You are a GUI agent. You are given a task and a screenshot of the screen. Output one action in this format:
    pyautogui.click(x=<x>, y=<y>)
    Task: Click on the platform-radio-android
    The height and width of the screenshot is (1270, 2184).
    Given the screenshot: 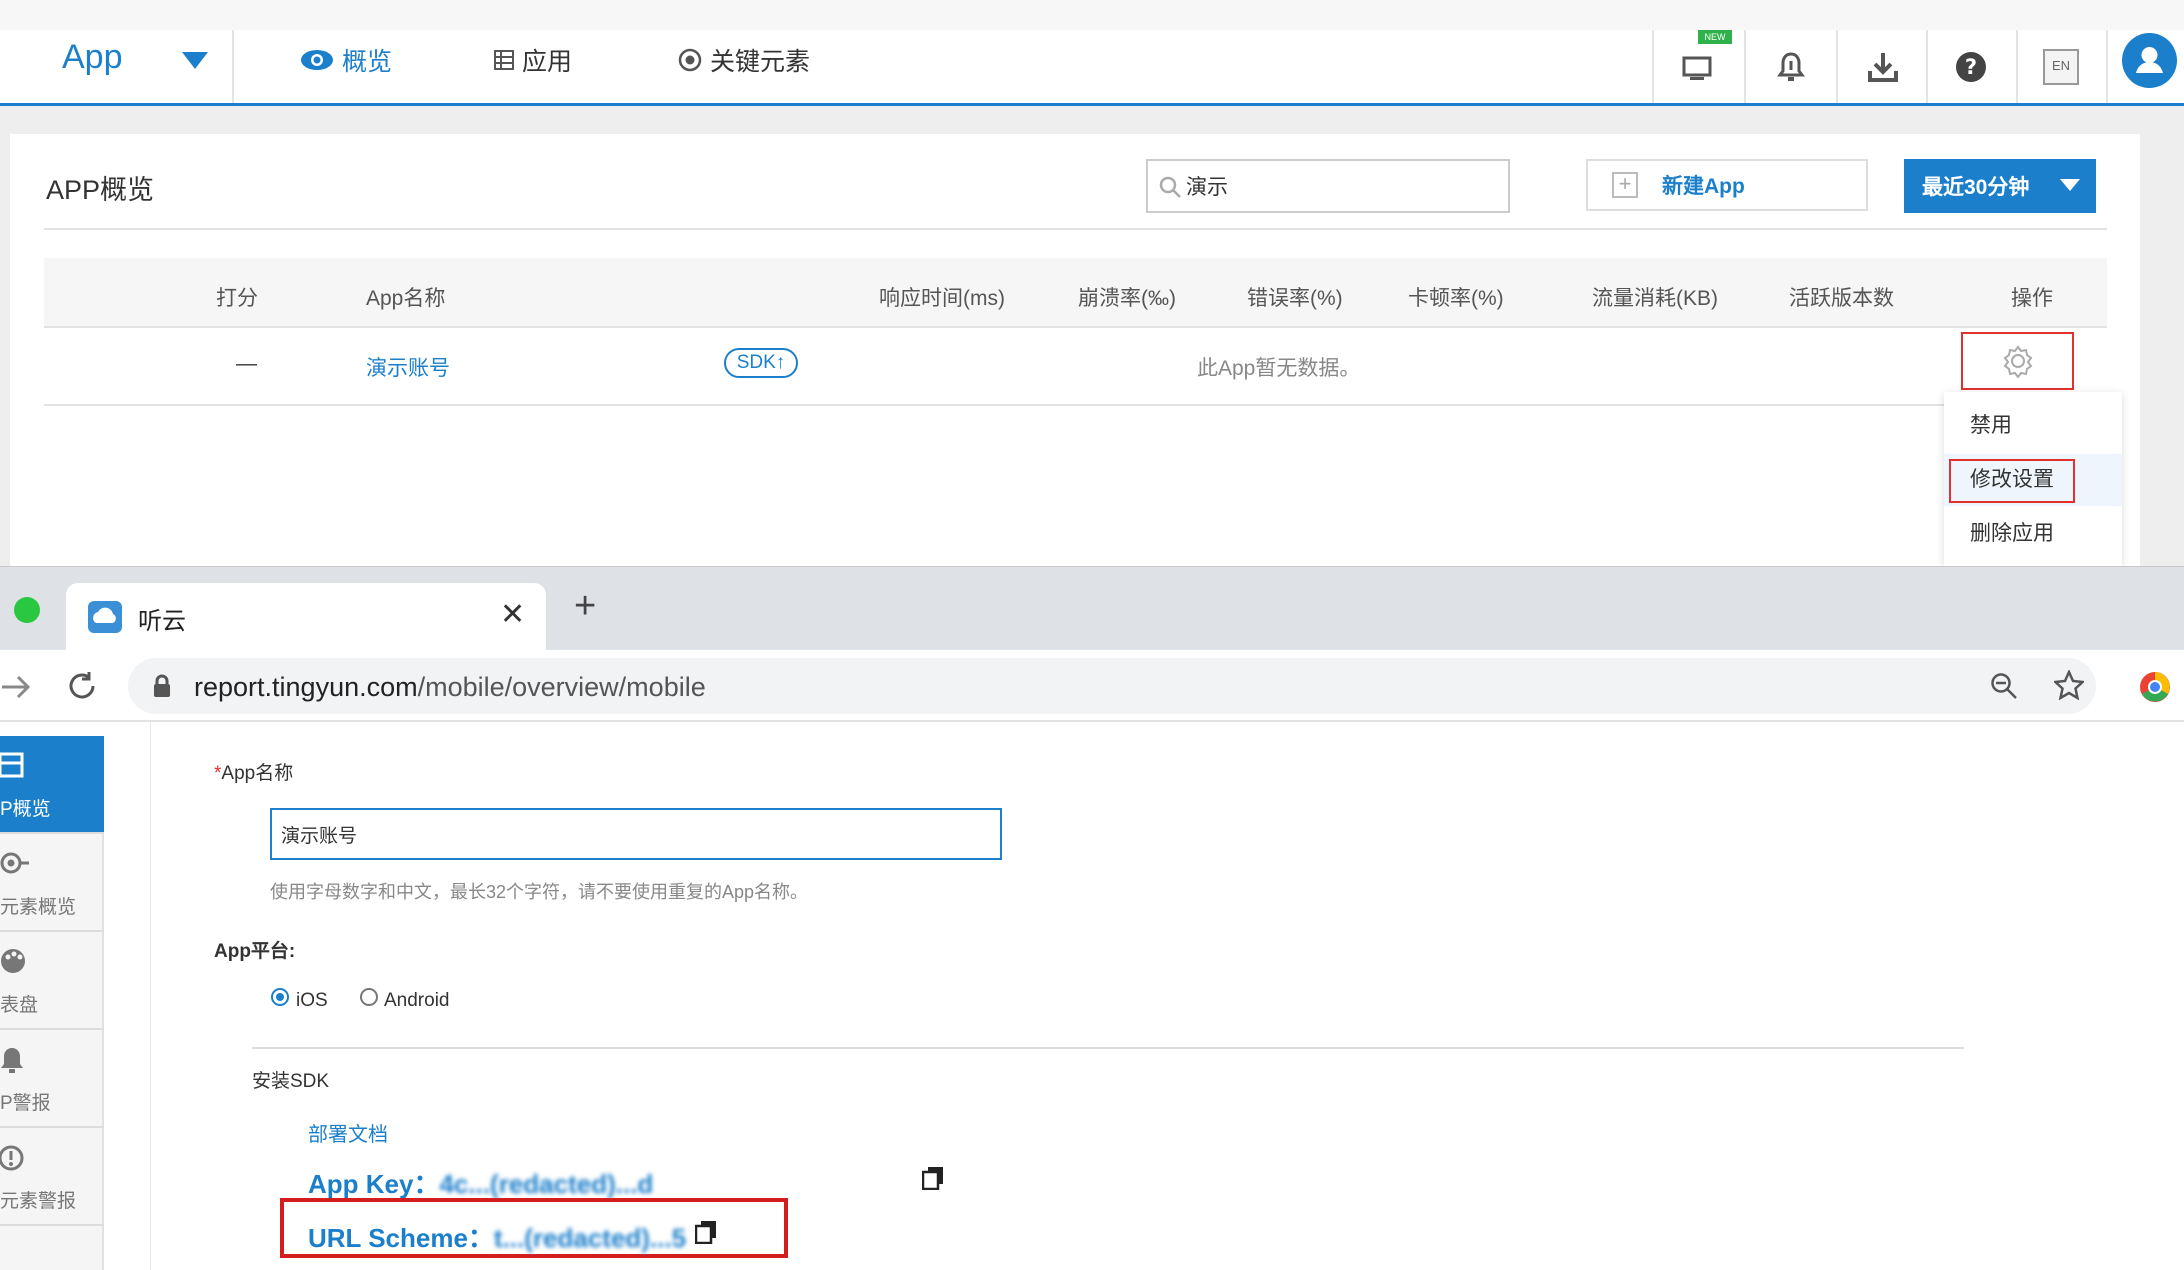 What is the action you would take?
    pyautogui.click(x=369, y=997)
    